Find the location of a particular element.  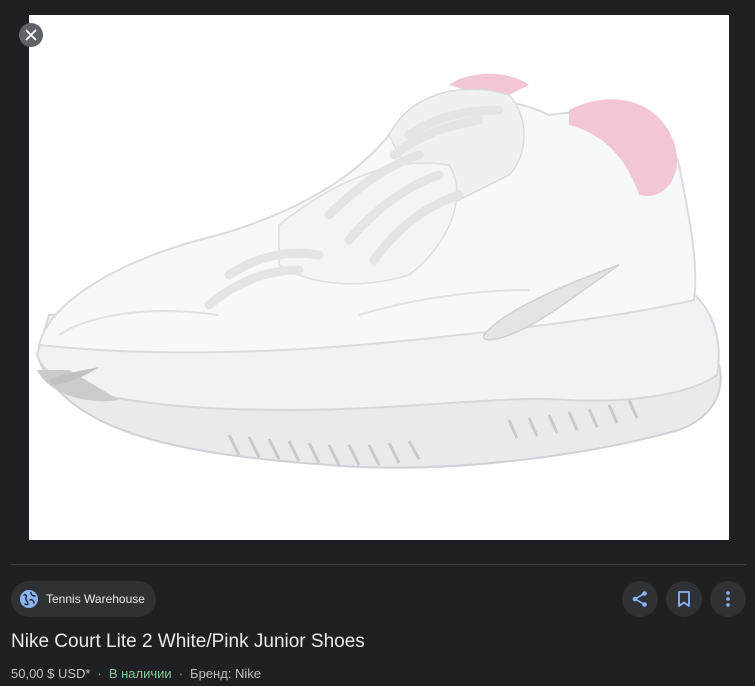

source-name: Tennis Warehouse is located at coordinates (95, 599).